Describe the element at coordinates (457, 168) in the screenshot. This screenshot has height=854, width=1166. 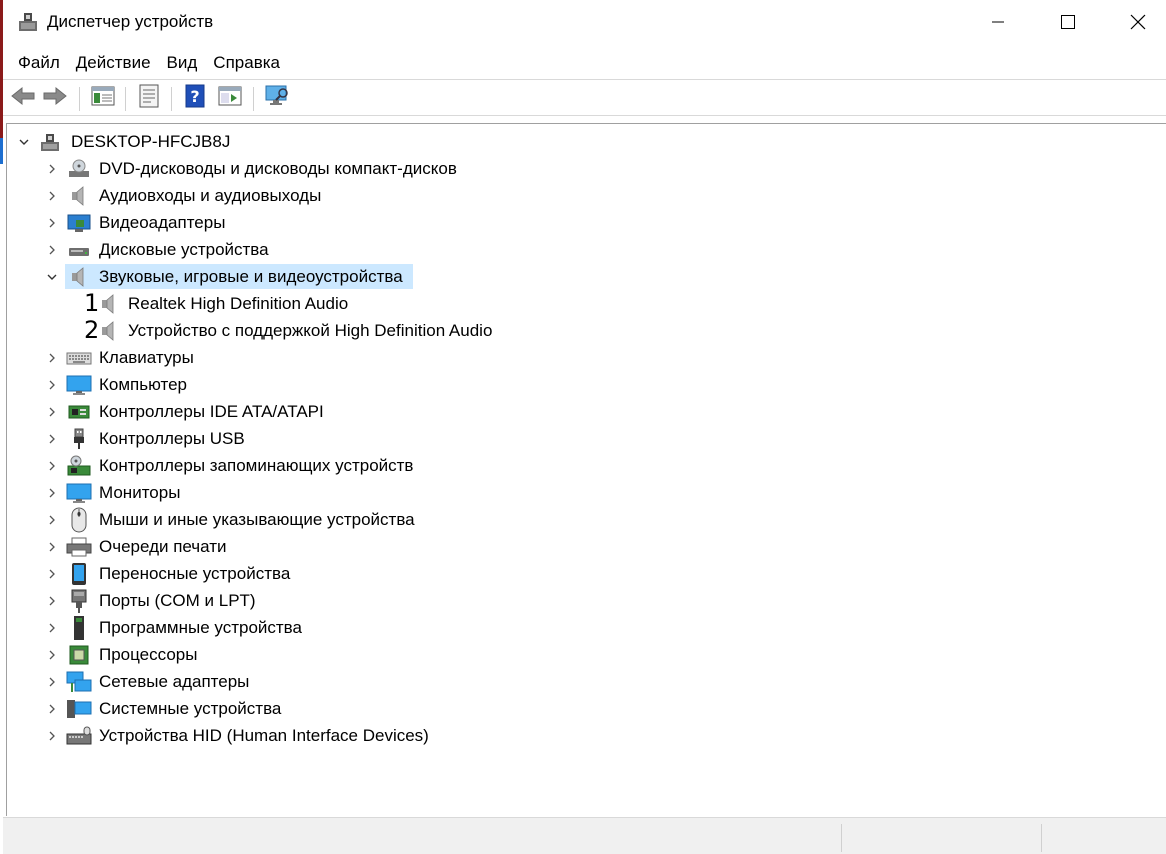
I see `tree-category-row: DVD-дисководы и дисководы компакт-дисков` at that location.